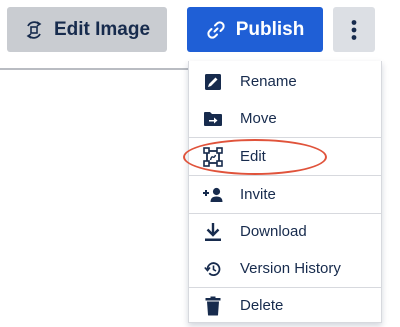 Image resolution: width=400 pixels, height=327 pixels. I want to click on vertical-dots-icon, so click(354, 30).